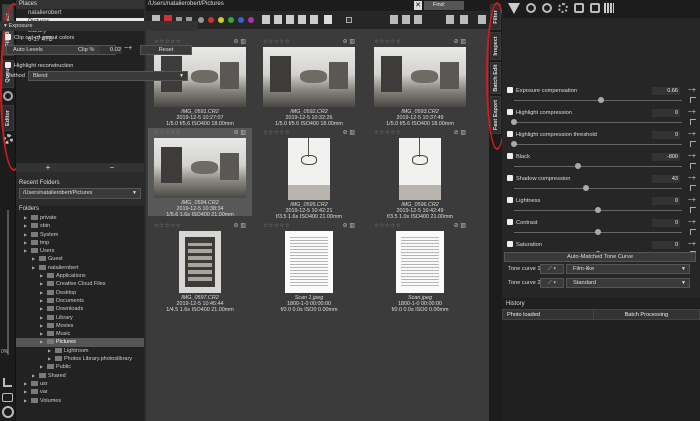 The width and height of the screenshot is (700, 421). I want to click on crop-icon, so click(349, 20).